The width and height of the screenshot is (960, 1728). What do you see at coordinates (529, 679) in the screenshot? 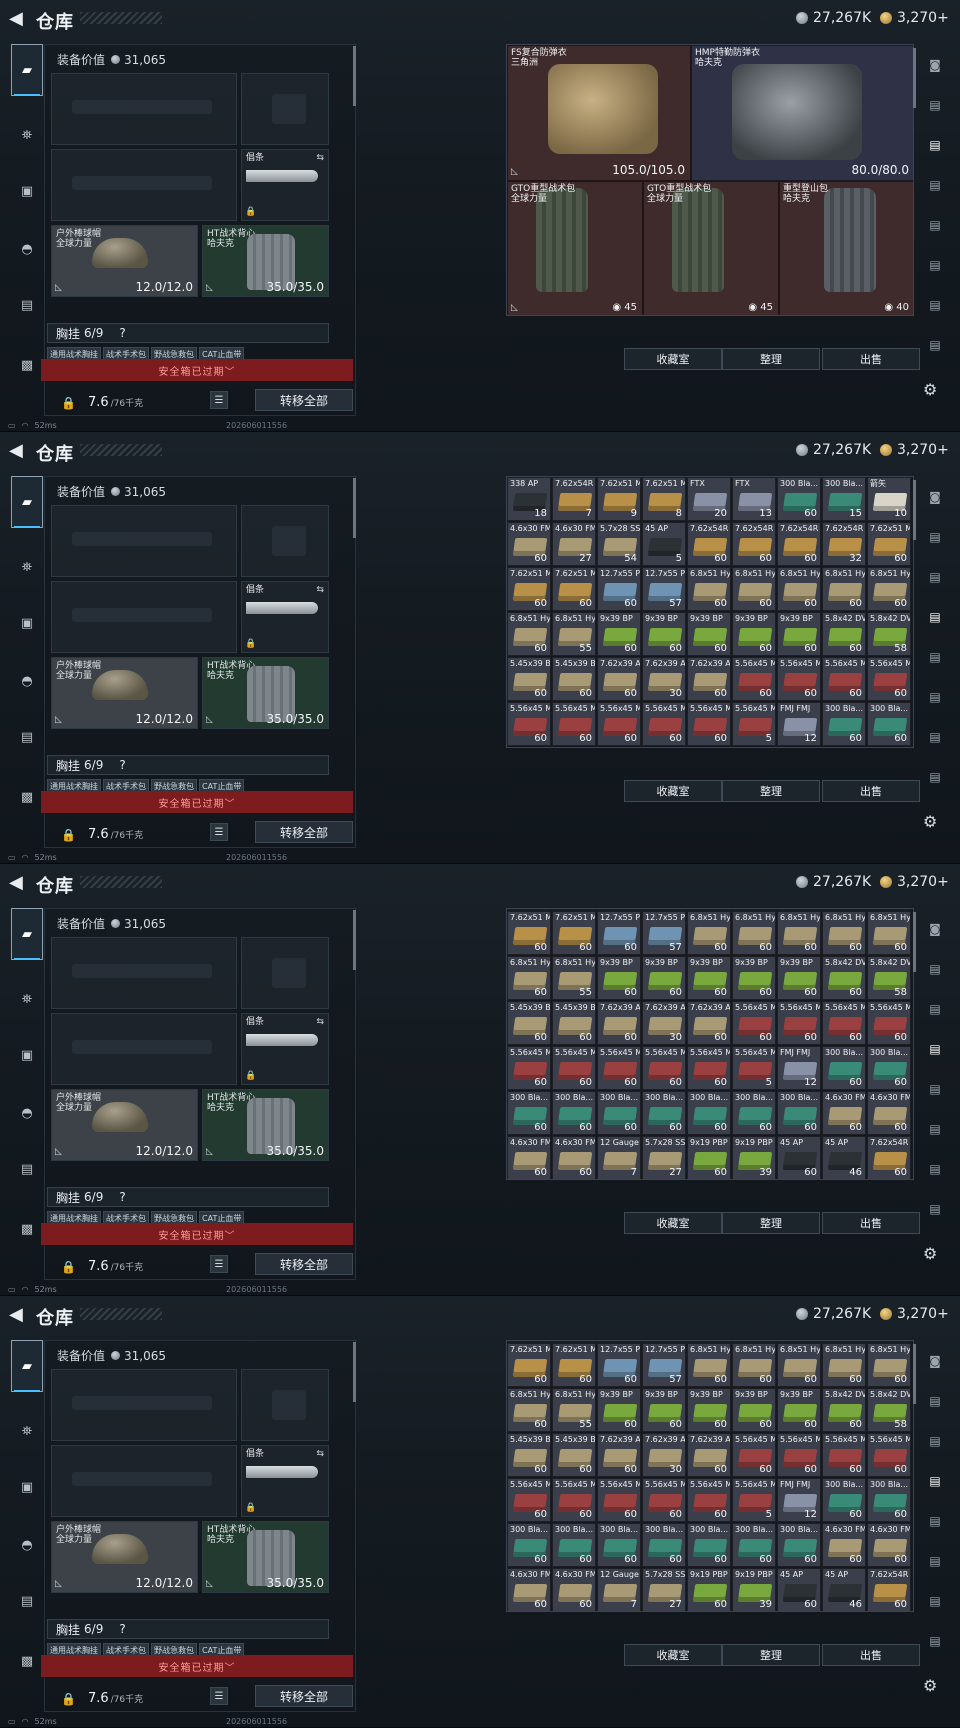
I see `ammo-item: 5.45x39 BT 60` at bounding box center [529, 679].